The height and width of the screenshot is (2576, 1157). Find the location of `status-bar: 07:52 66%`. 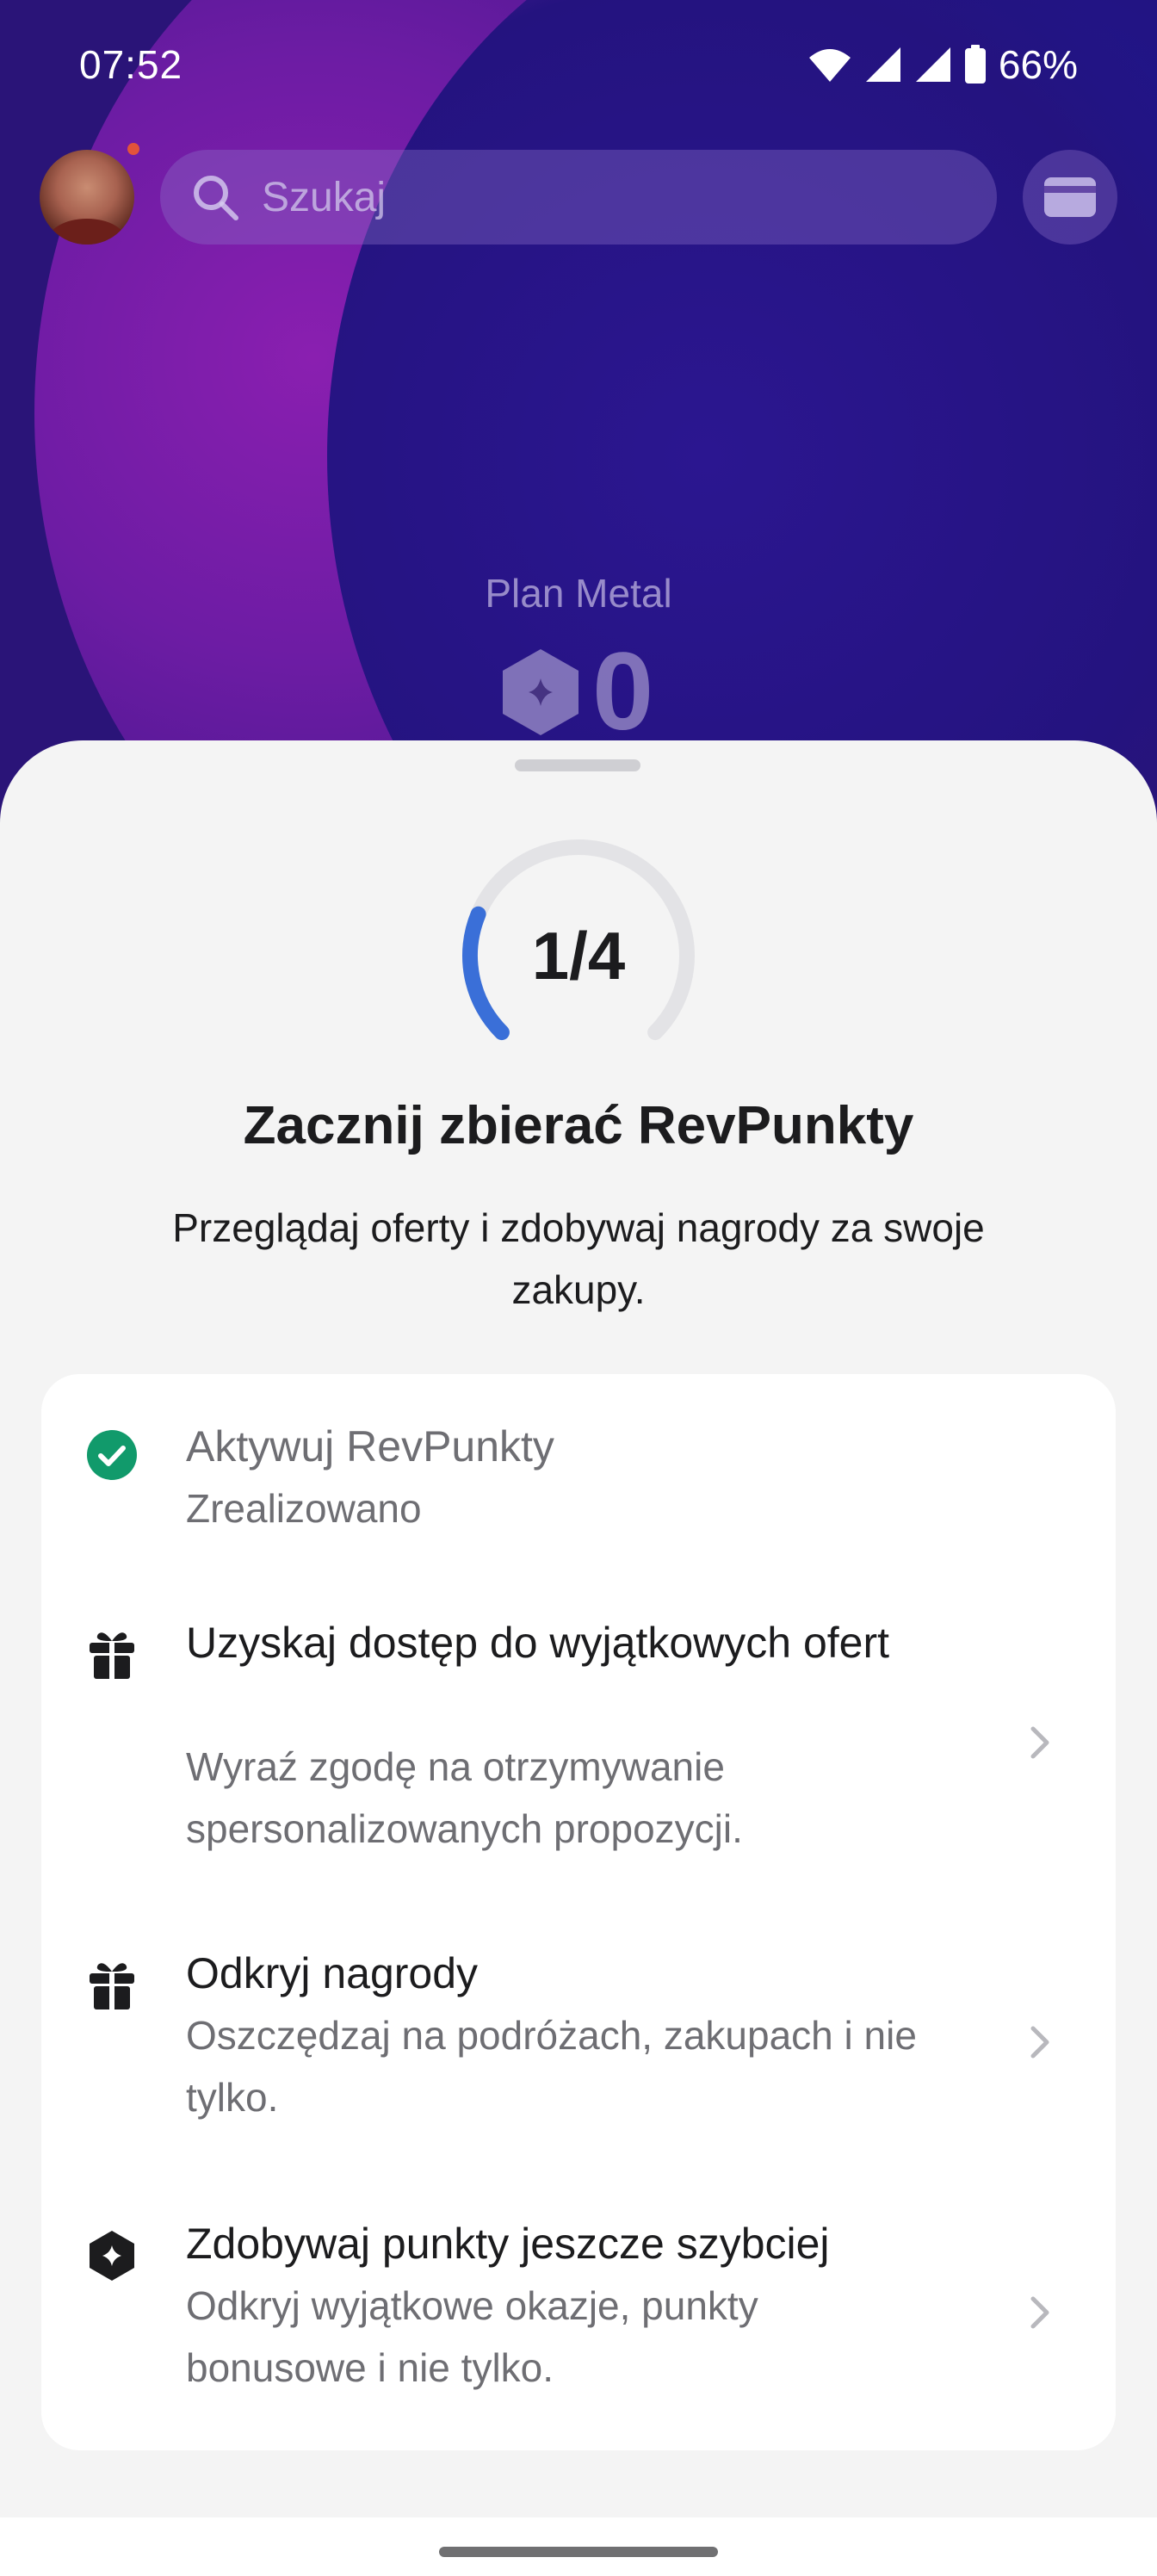

status-bar: 07:52 66% is located at coordinates (579, 64).